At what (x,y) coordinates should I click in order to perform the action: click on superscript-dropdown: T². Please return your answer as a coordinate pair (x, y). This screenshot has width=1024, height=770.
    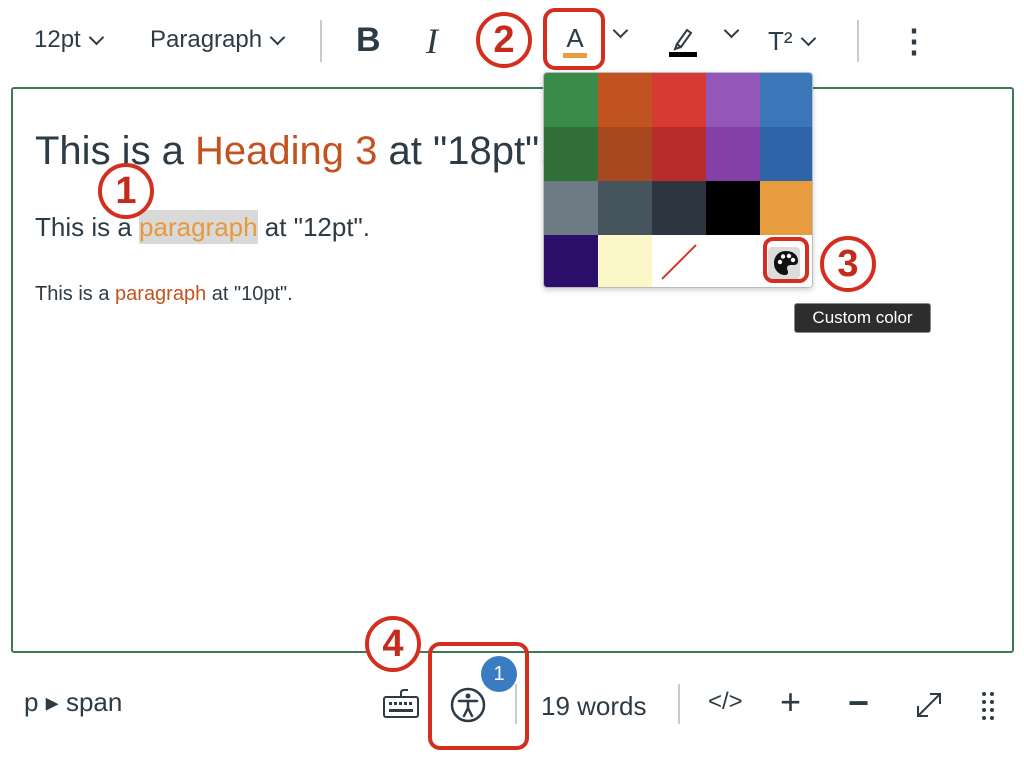
    Looking at the image, I should click on (792, 41).